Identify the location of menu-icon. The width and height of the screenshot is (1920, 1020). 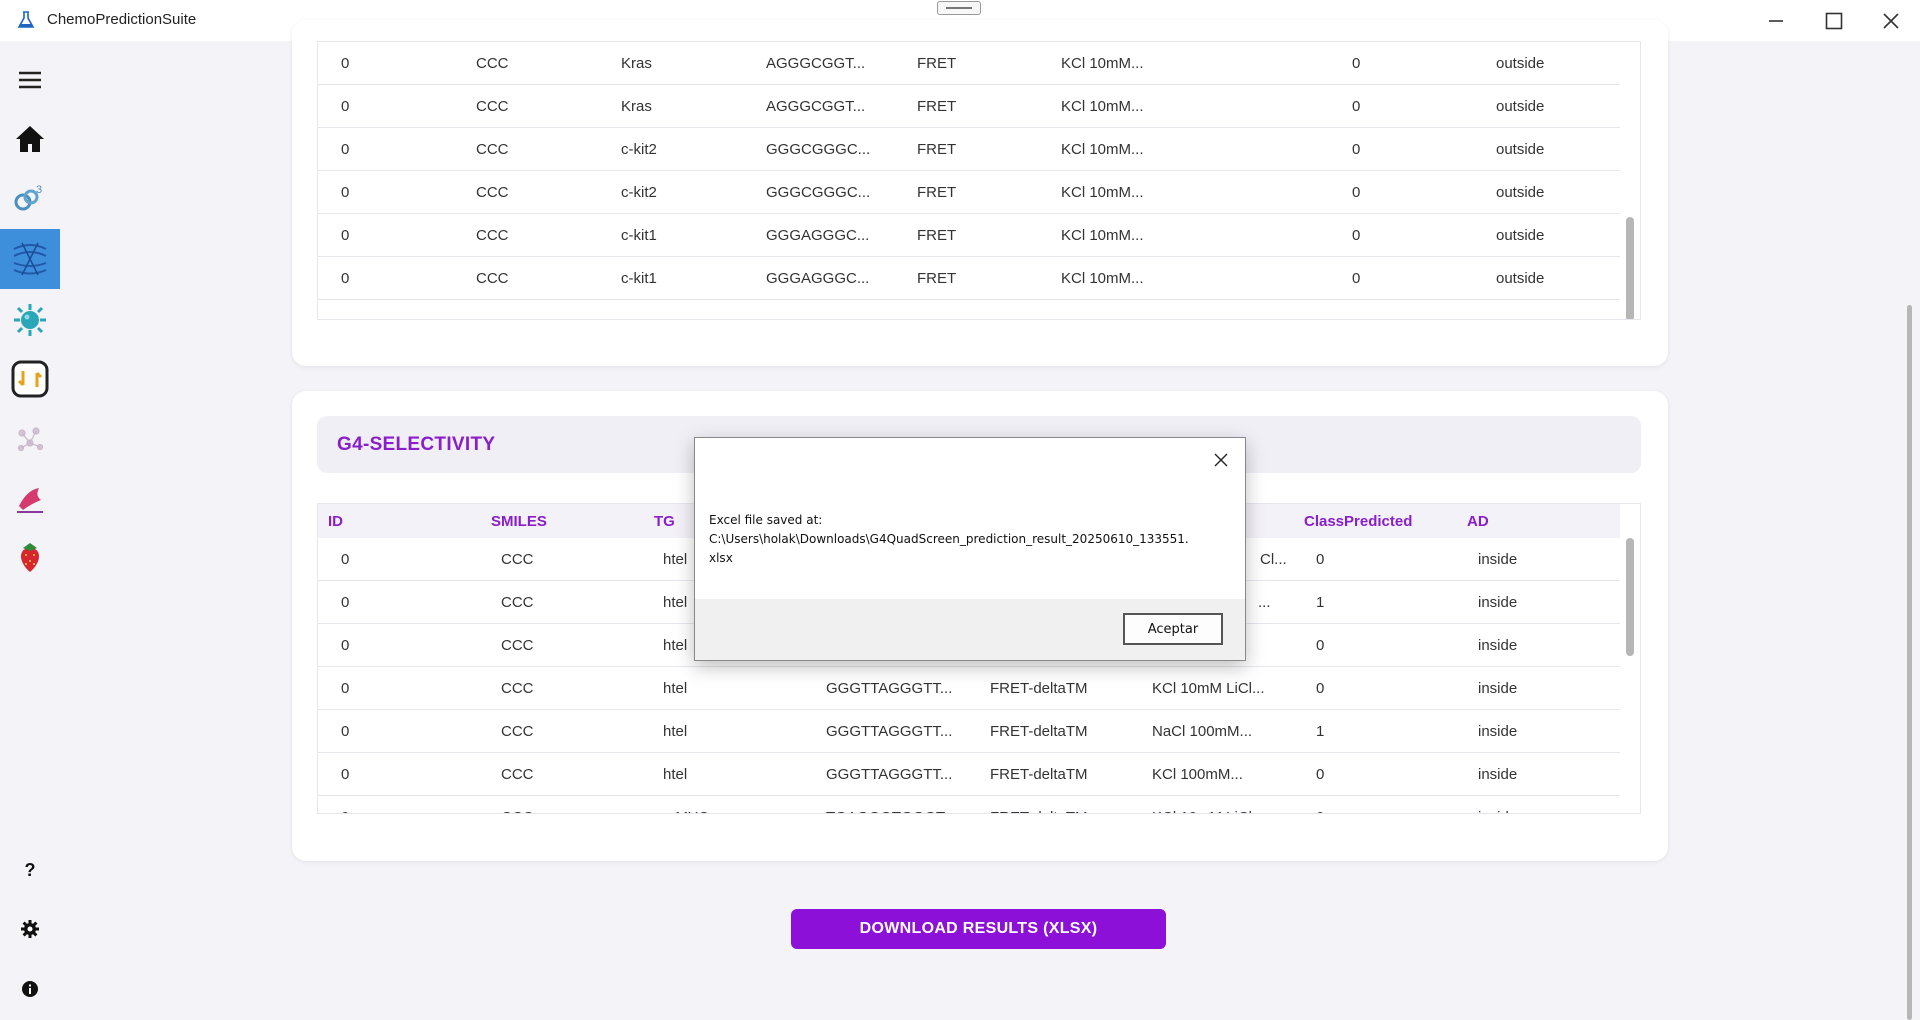
(30, 80).